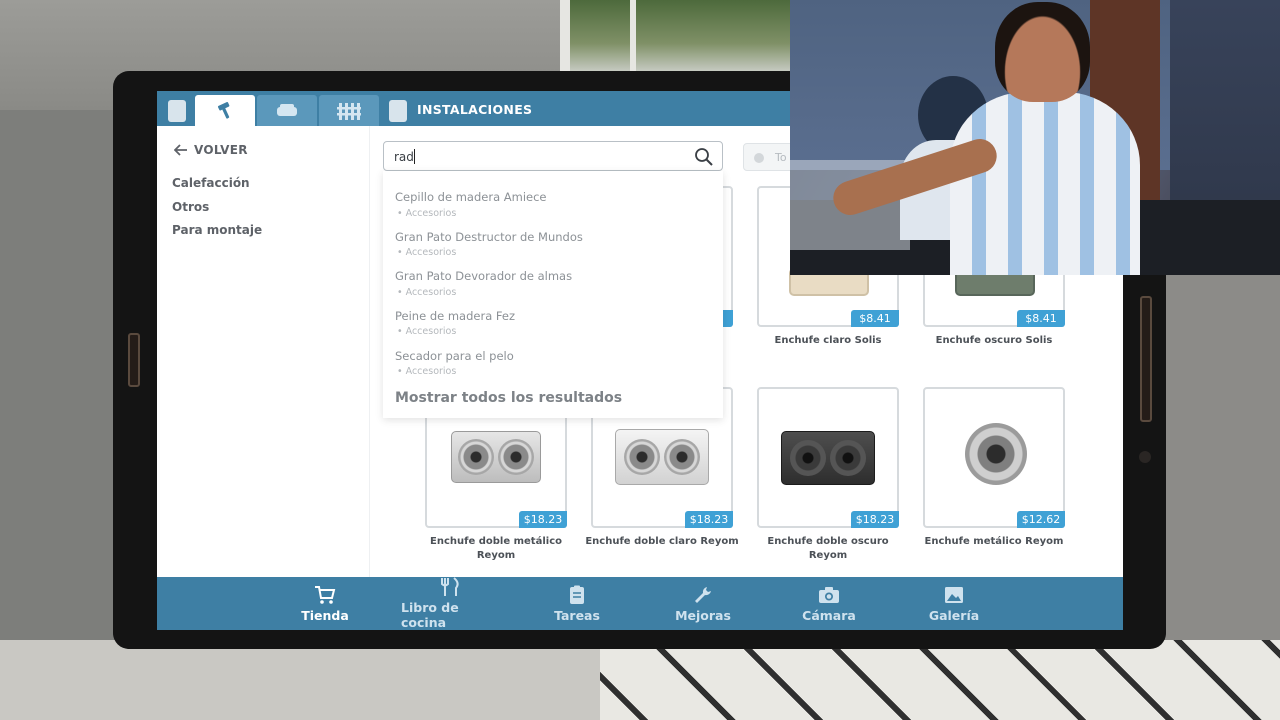  Describe the element at coordinates (954, 594) in the screenshot. I see `image-icon` at that location.